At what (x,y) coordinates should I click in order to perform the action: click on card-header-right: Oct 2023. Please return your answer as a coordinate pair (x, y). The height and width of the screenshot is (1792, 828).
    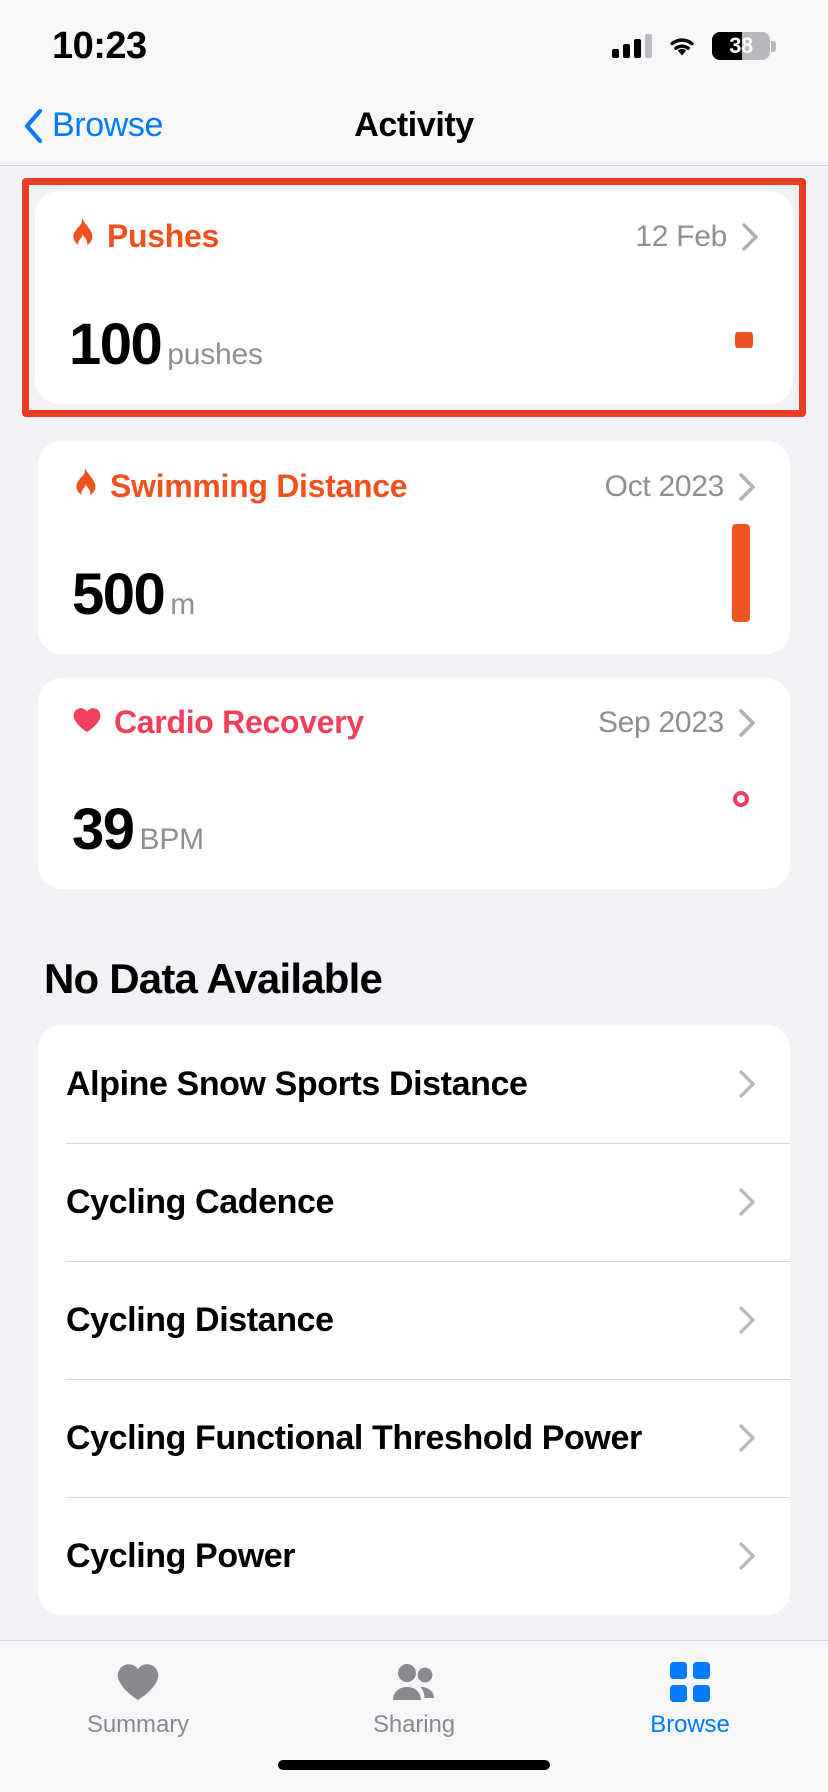
    Looking at the image, I should click on (680, 487).